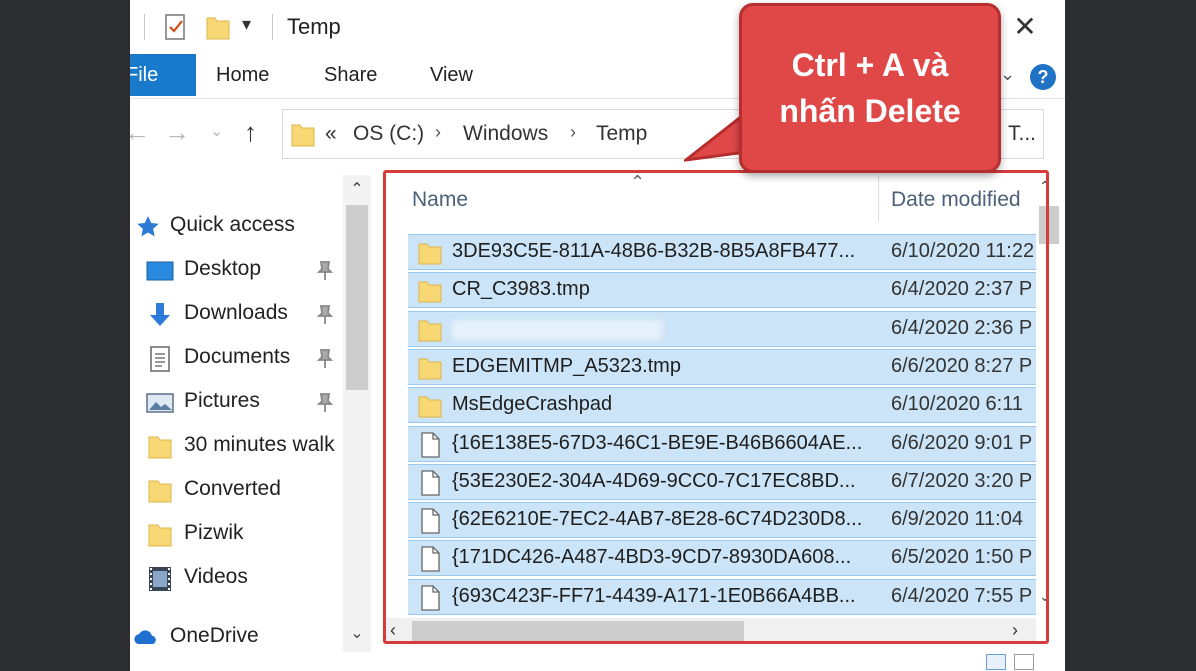 This screenshot has width=1196, height=671. I want to click on forward-arrow-icon: →, so click(177, 132).